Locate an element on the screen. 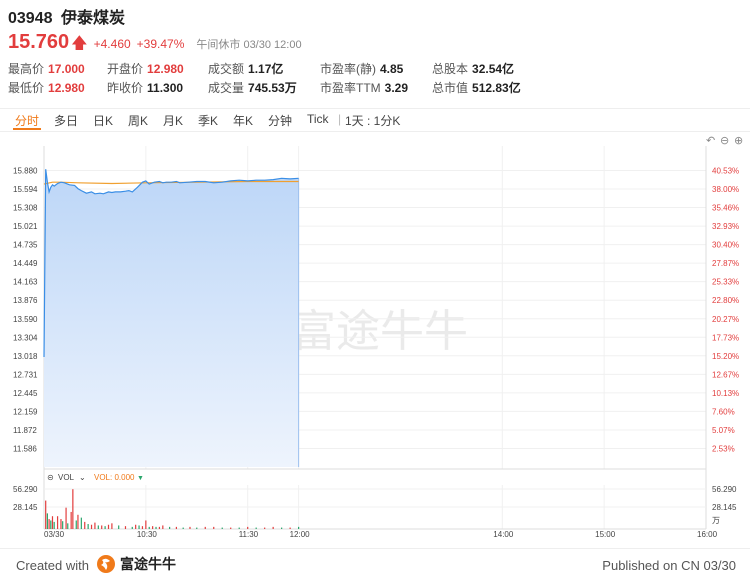 Image resolution: width=750 pixels, height=585 pixels. tab-minute: 分钟 is located at coordinates (280, 120).